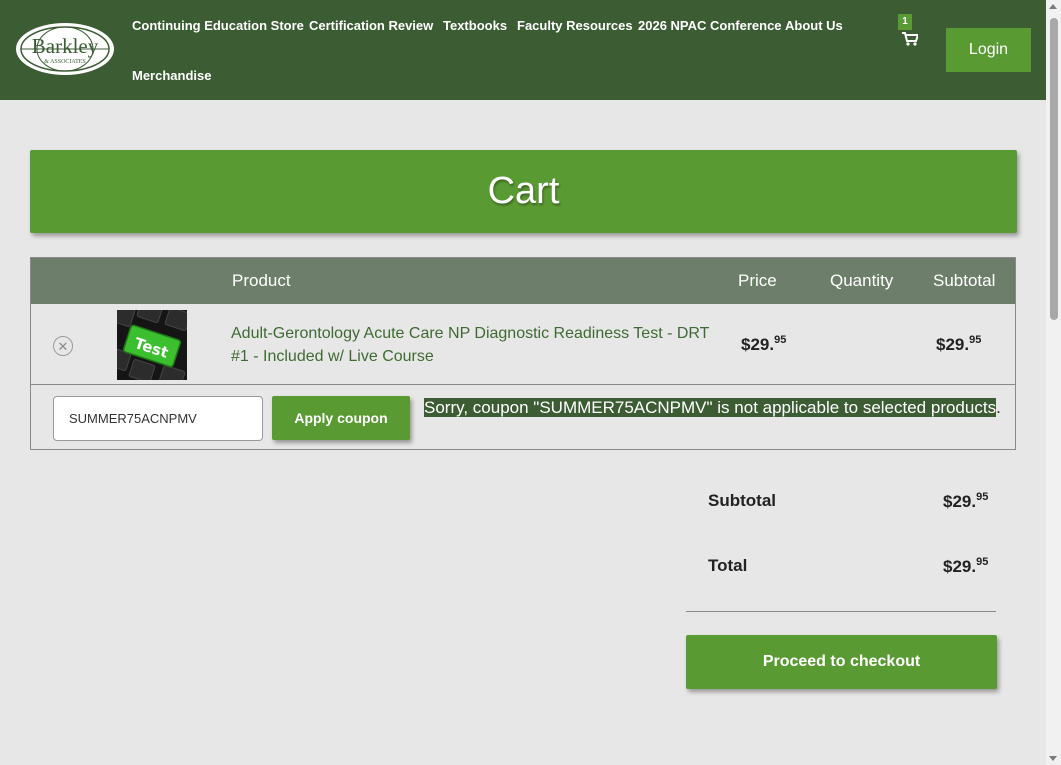 Image resolution: width=1061 pixels, height=765 pixels. Describe the element at coordinates (757, 280) in the screenshot. I see `column-header-price: Price` at that location.